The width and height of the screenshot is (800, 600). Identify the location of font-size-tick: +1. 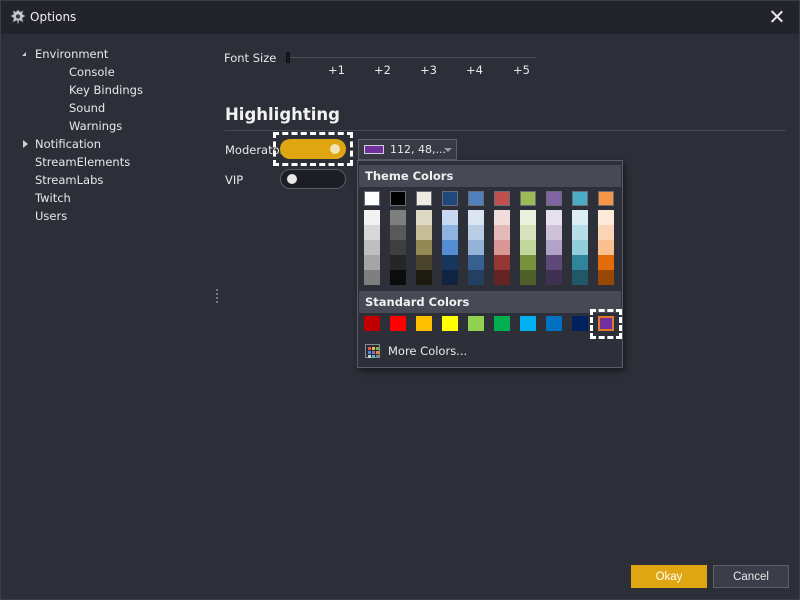
(336, 70).